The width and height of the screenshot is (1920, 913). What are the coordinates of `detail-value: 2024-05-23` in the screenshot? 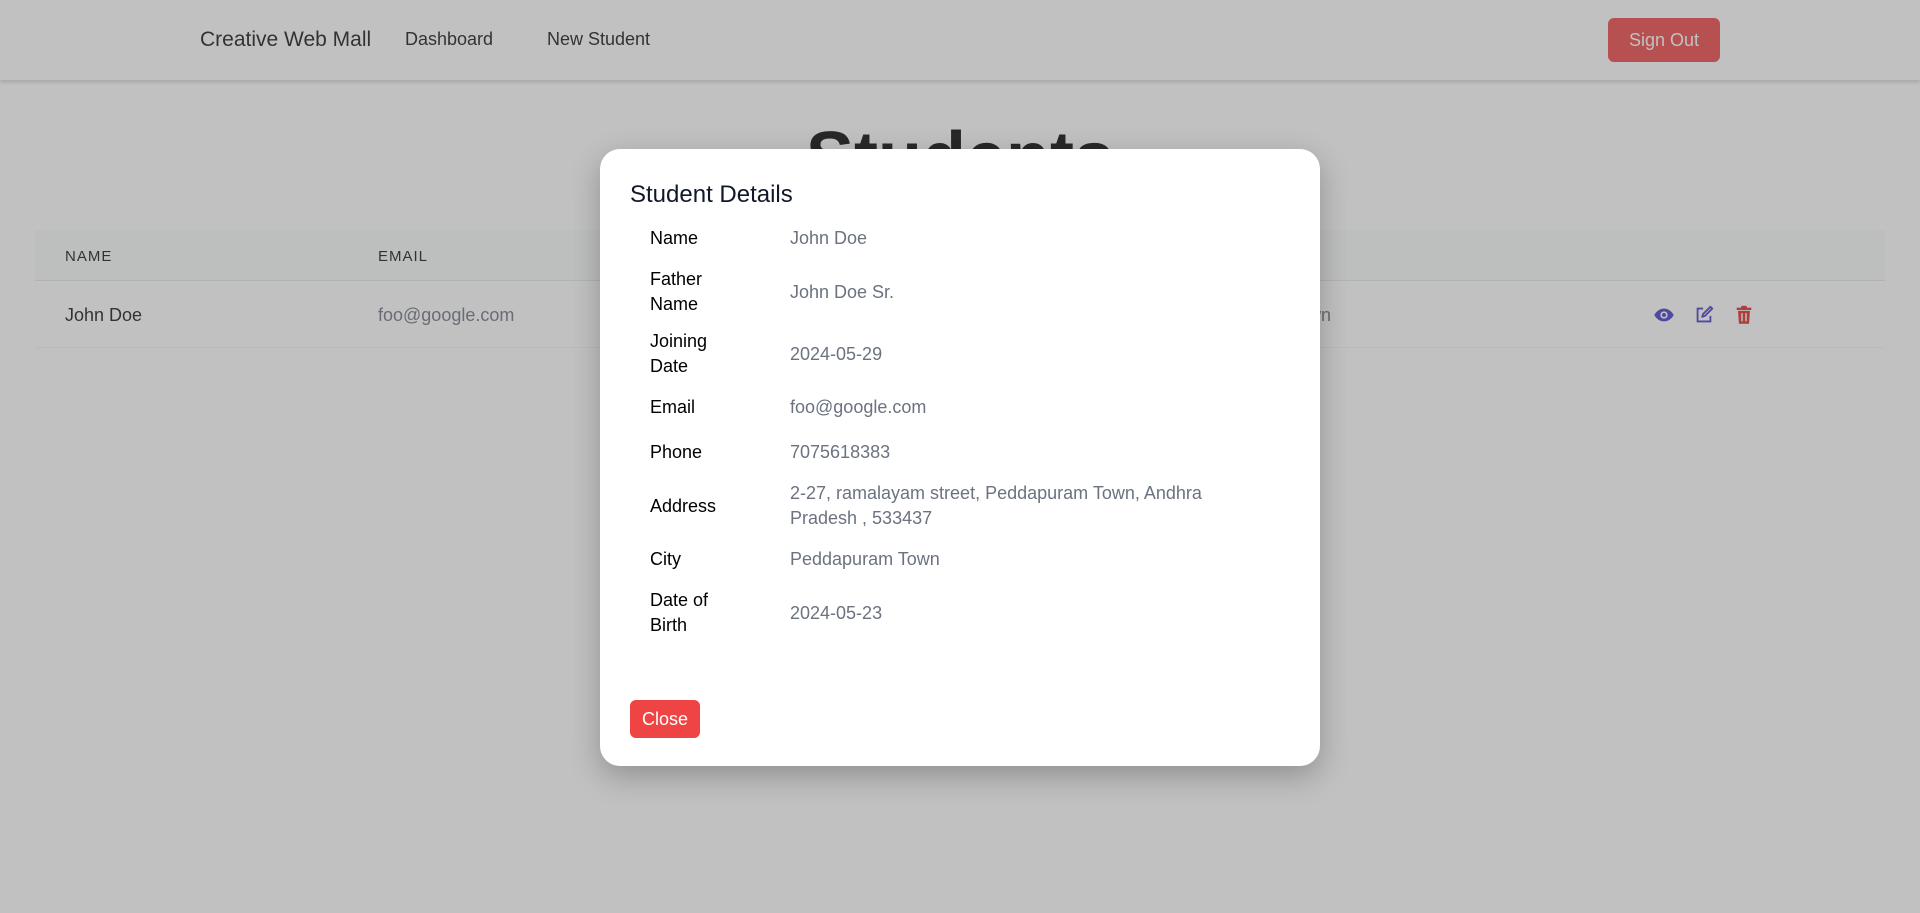 It's located at (836, 612).